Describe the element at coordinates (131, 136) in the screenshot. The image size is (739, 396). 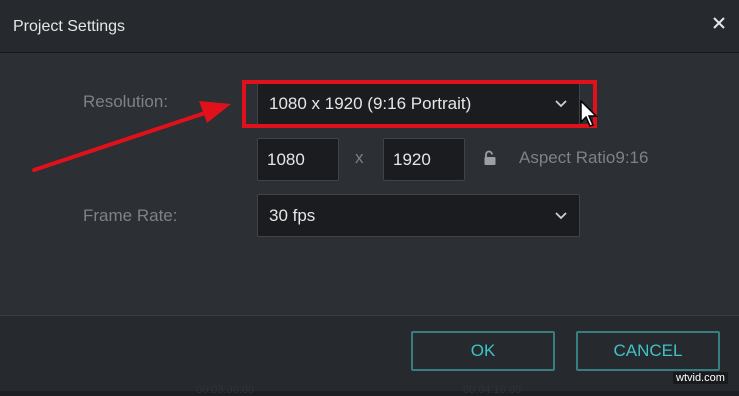
I see `red-arrow-annotation` at that location.